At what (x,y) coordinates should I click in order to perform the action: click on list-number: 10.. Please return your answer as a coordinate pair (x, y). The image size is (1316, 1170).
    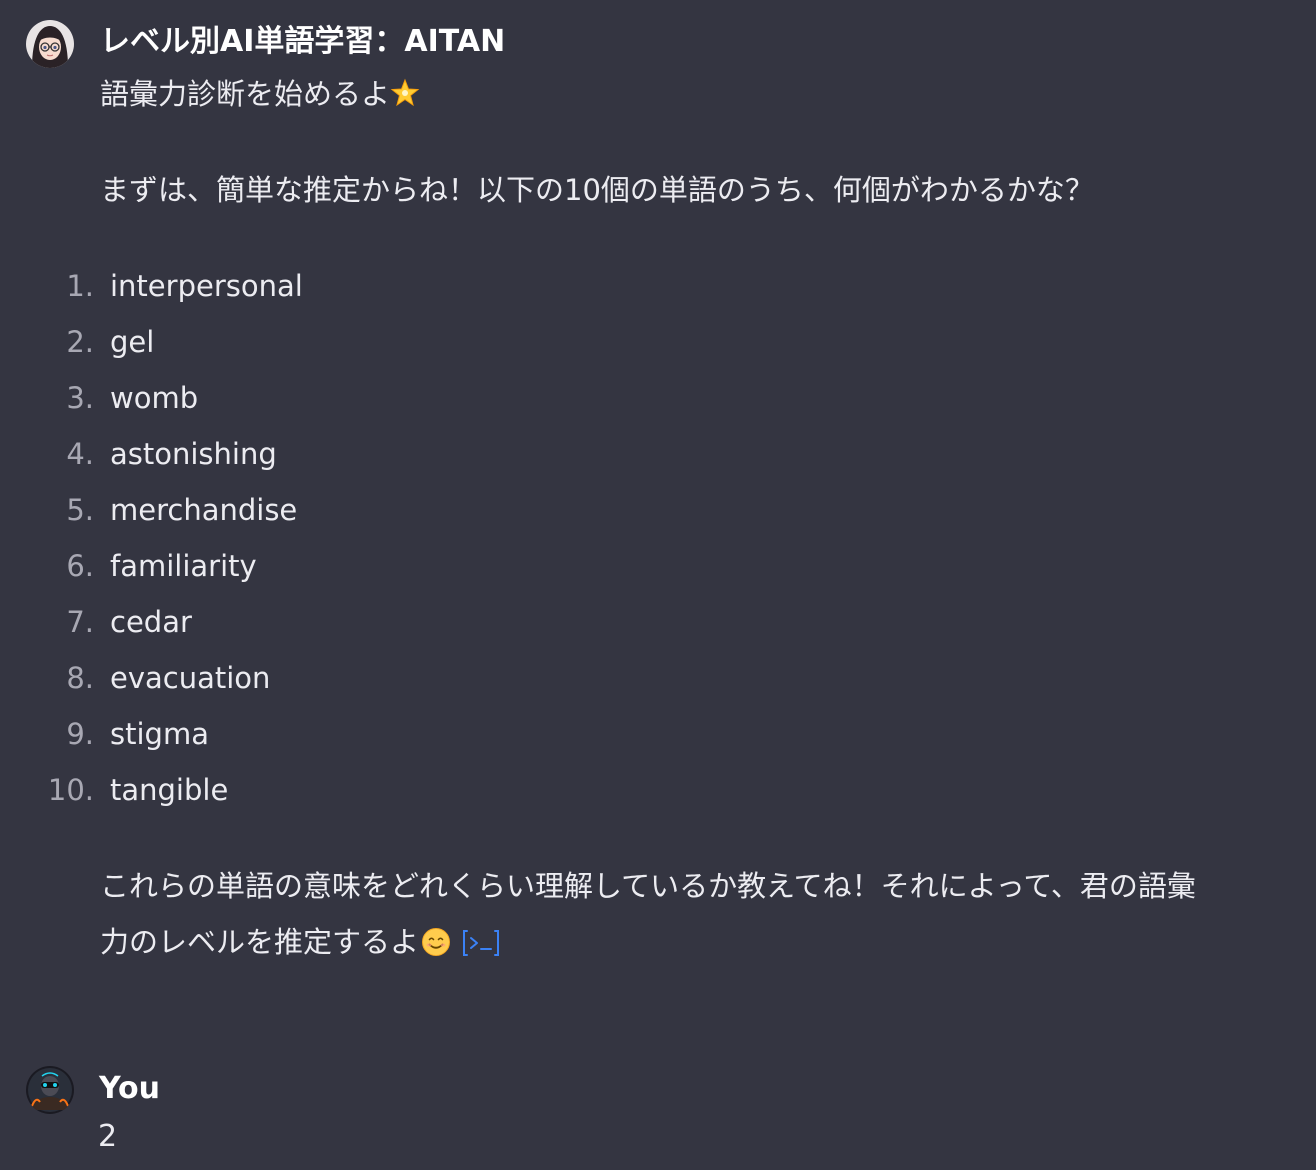
    Looking at the image, I should click on (70, 790).